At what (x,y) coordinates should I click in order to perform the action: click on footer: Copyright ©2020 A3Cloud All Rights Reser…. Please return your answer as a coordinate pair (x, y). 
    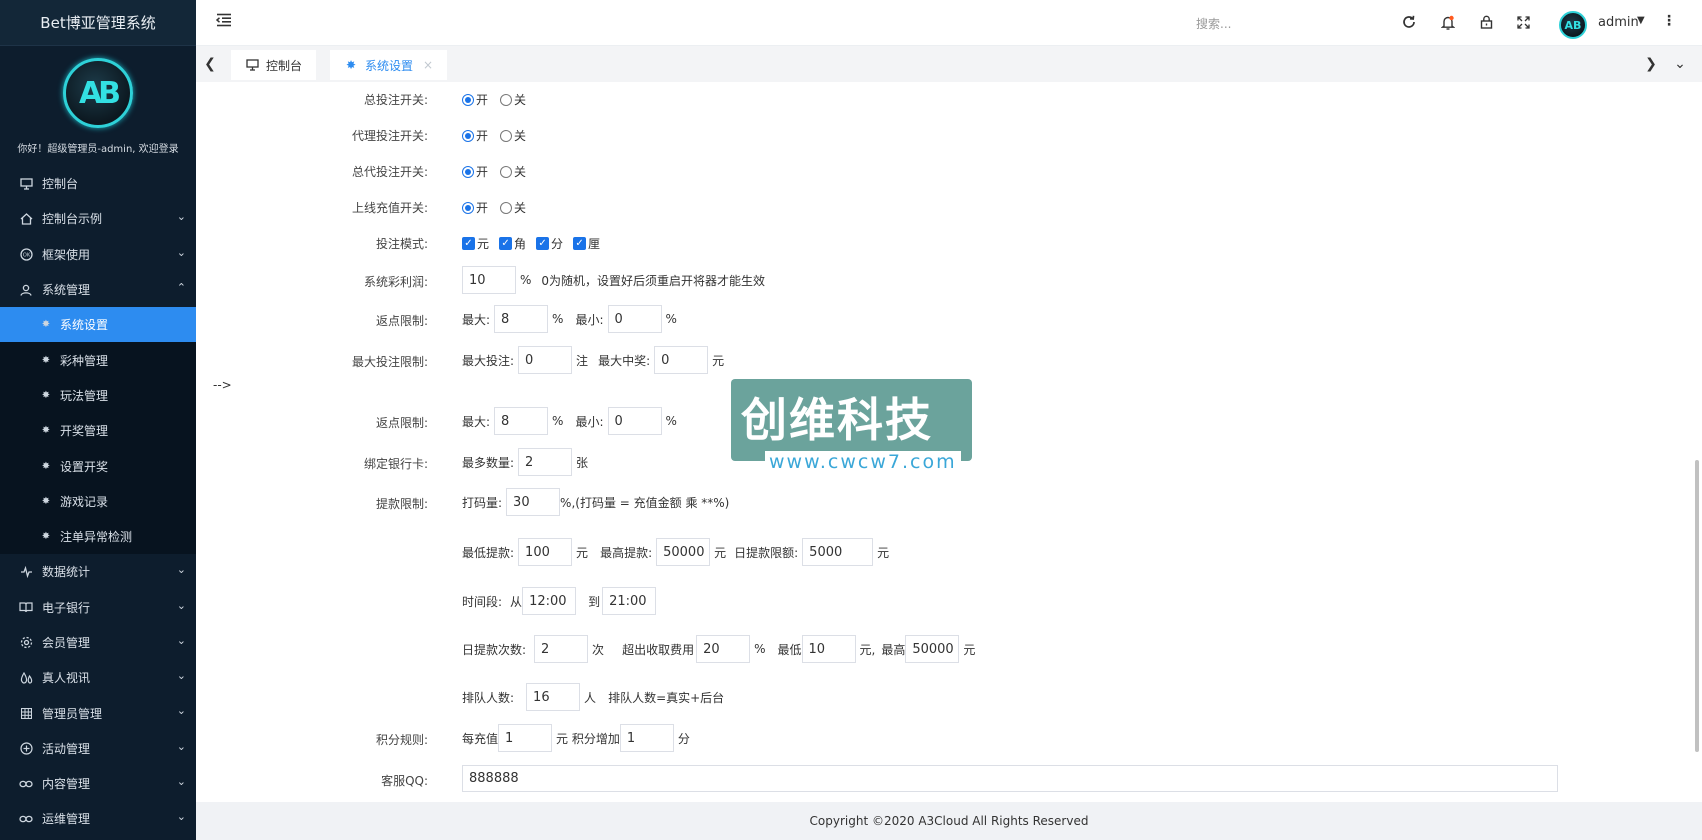
    Looking at the image, I should click on (949, 821).